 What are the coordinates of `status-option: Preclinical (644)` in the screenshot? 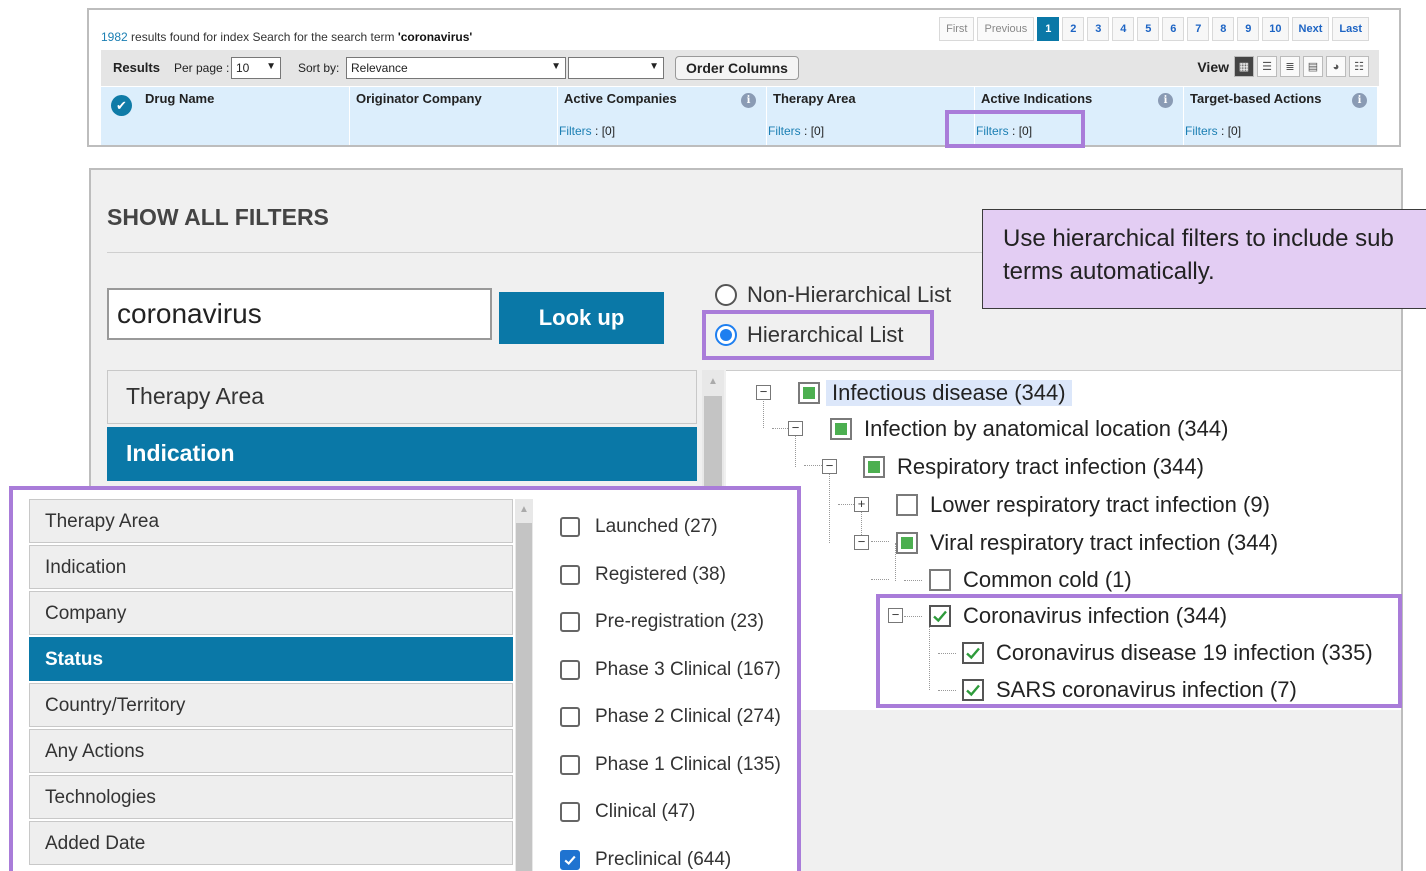 It's located at (645, 860).